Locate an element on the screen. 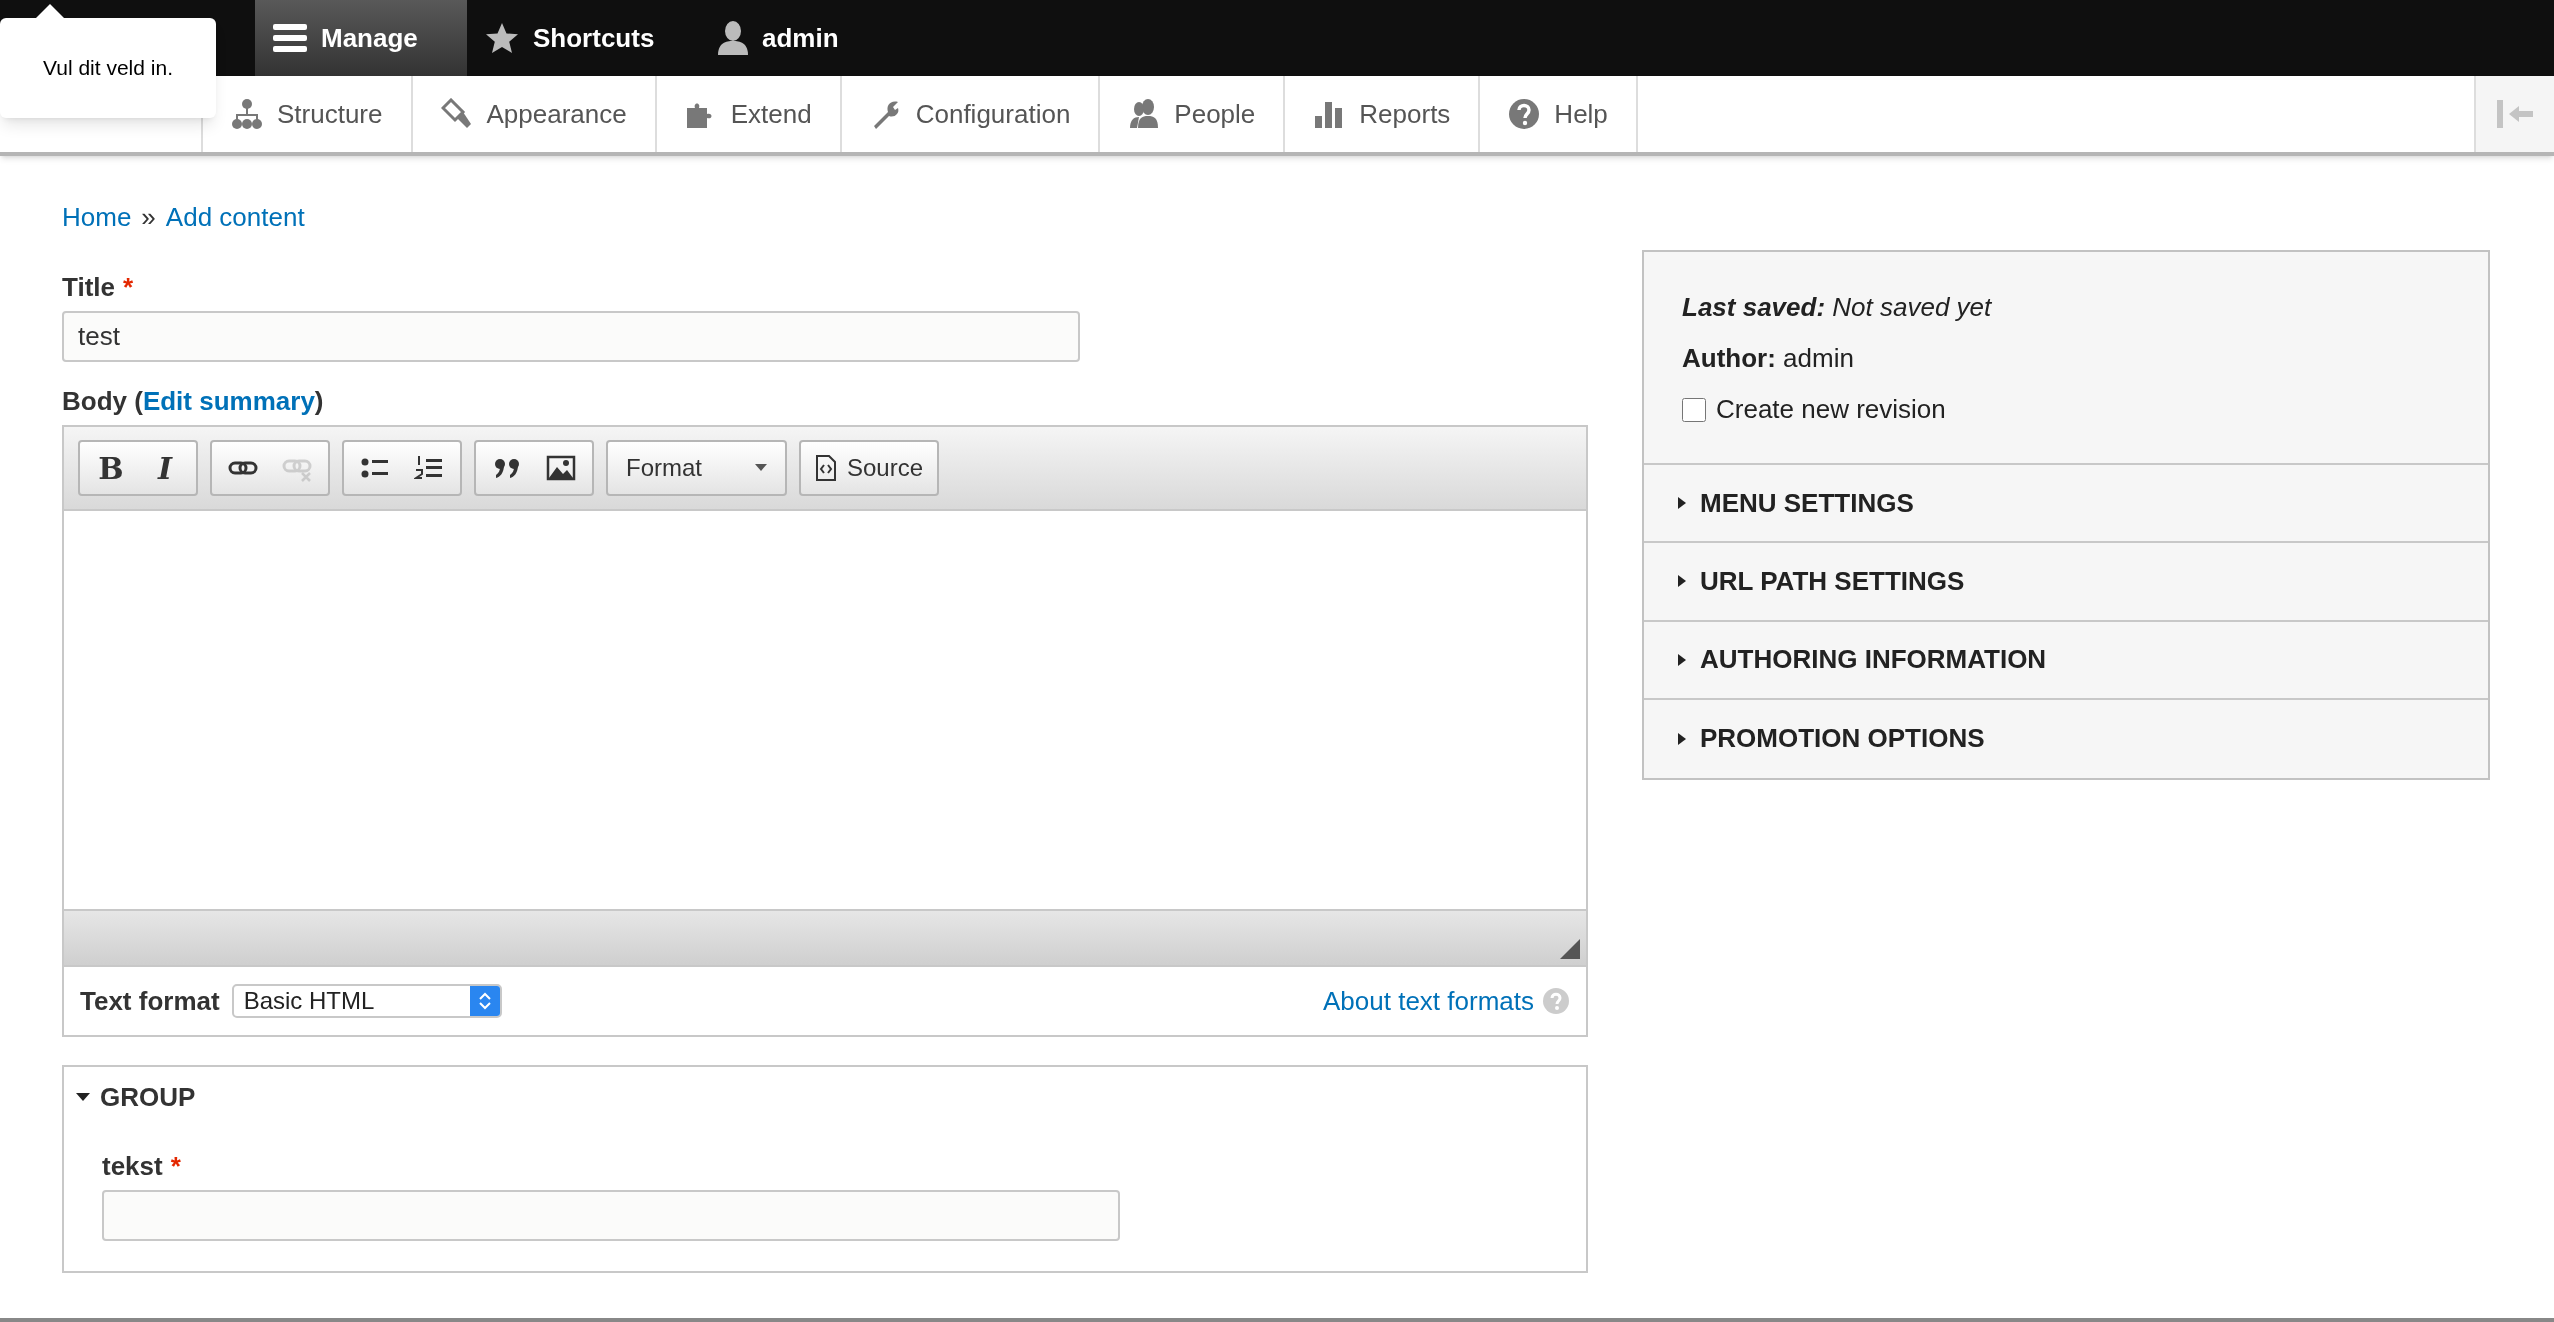  about-text-formats-link: About text formats is located at coordinates (1428, 1001).